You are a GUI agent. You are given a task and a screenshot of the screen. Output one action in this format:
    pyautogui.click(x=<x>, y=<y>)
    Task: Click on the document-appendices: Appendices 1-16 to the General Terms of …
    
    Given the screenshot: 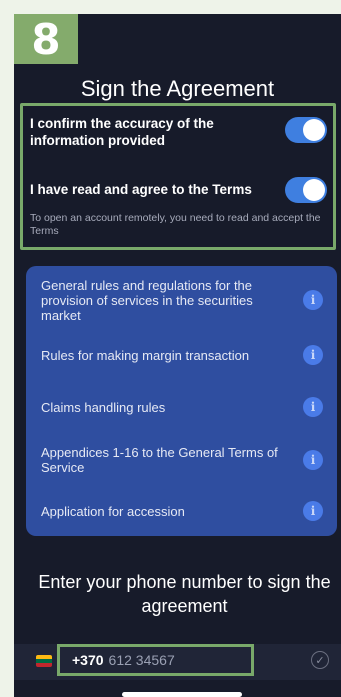 What is the action you would take?
    pyautogui.click(x=182, y=460)
    